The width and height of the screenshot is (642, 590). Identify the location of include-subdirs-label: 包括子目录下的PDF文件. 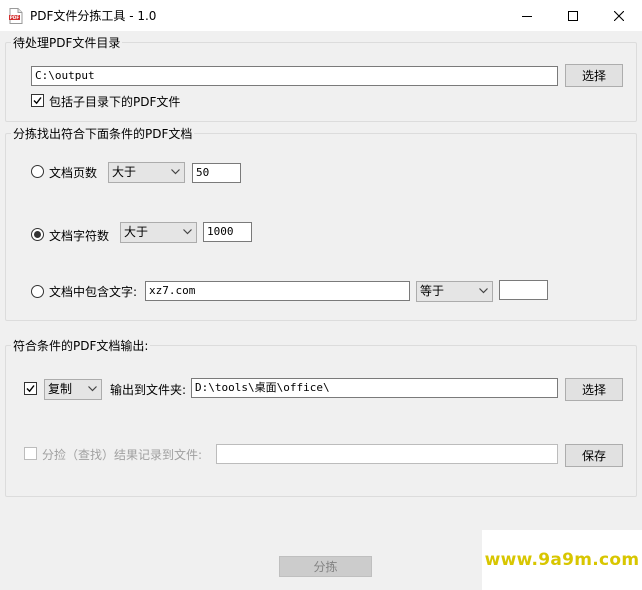
(115, 102).